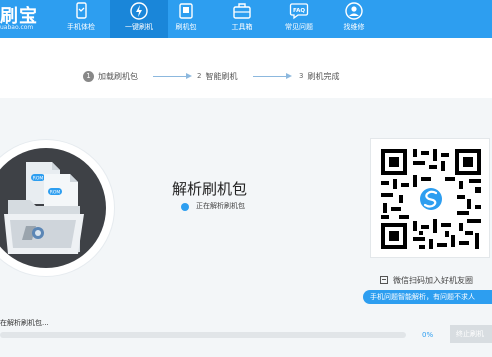 The height and width of the screenshot is (357, 492). What do you see at coordinates (118, 76) in the screenshot?
I see `step-label: 加载刷机包` at bounding box center [118, 76].